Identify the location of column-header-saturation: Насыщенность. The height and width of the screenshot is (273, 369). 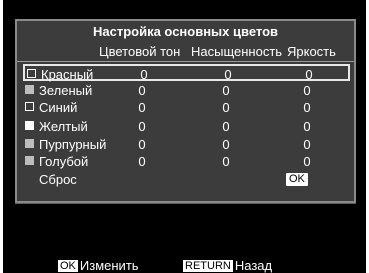
(237, 51).